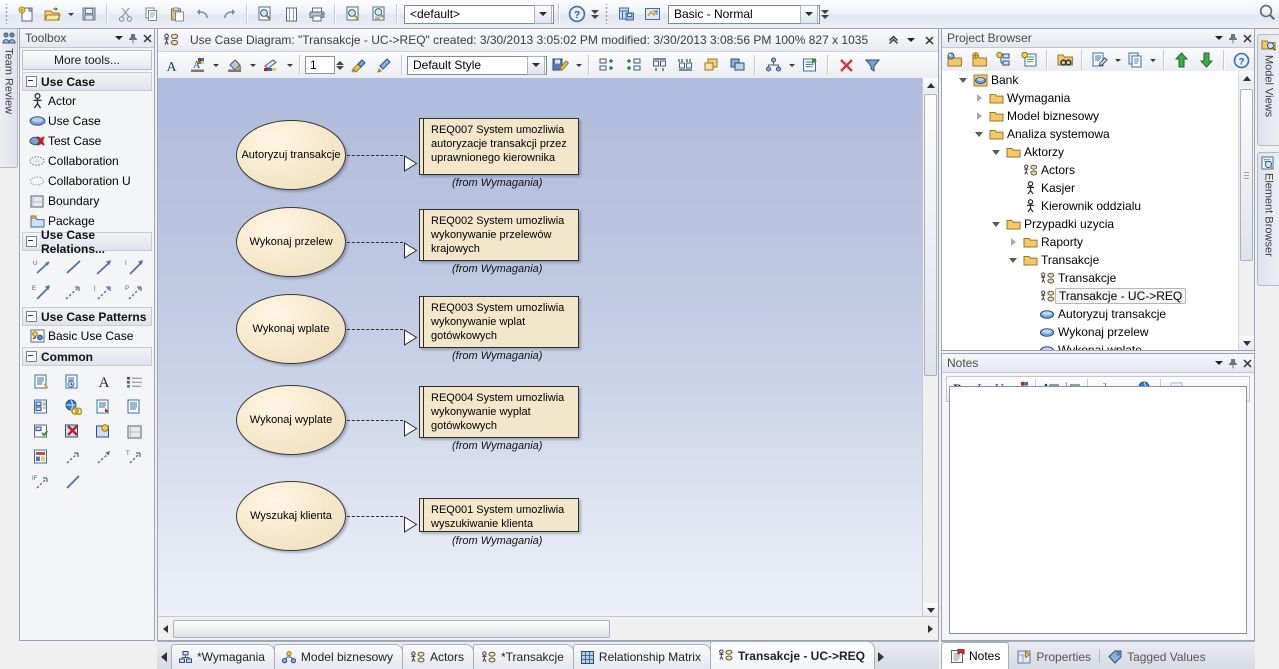 The width and height of the screenshot is (1279, 669). I want to click on tab-wymagania: *Wymagania, so click(223, 656).